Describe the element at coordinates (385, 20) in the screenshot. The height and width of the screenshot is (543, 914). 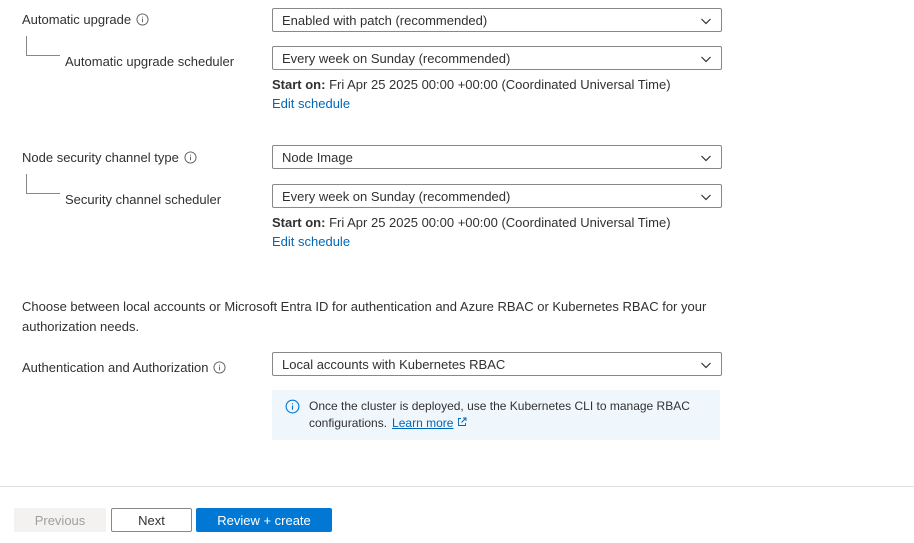
I see `automatic-upgrade-value: Enabled with patch (recommended)` at that location.